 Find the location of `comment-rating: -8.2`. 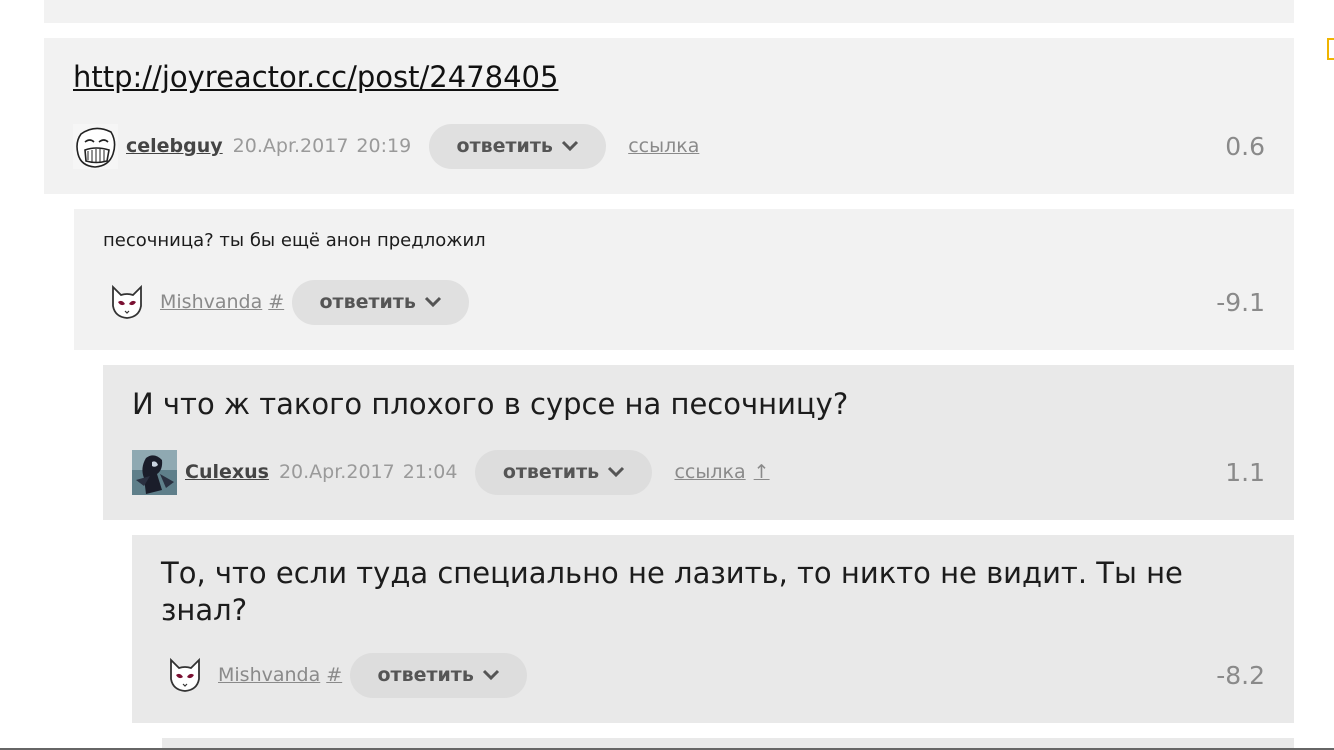

comment-rating: -8.2 is located at coordinates (1240, 675).